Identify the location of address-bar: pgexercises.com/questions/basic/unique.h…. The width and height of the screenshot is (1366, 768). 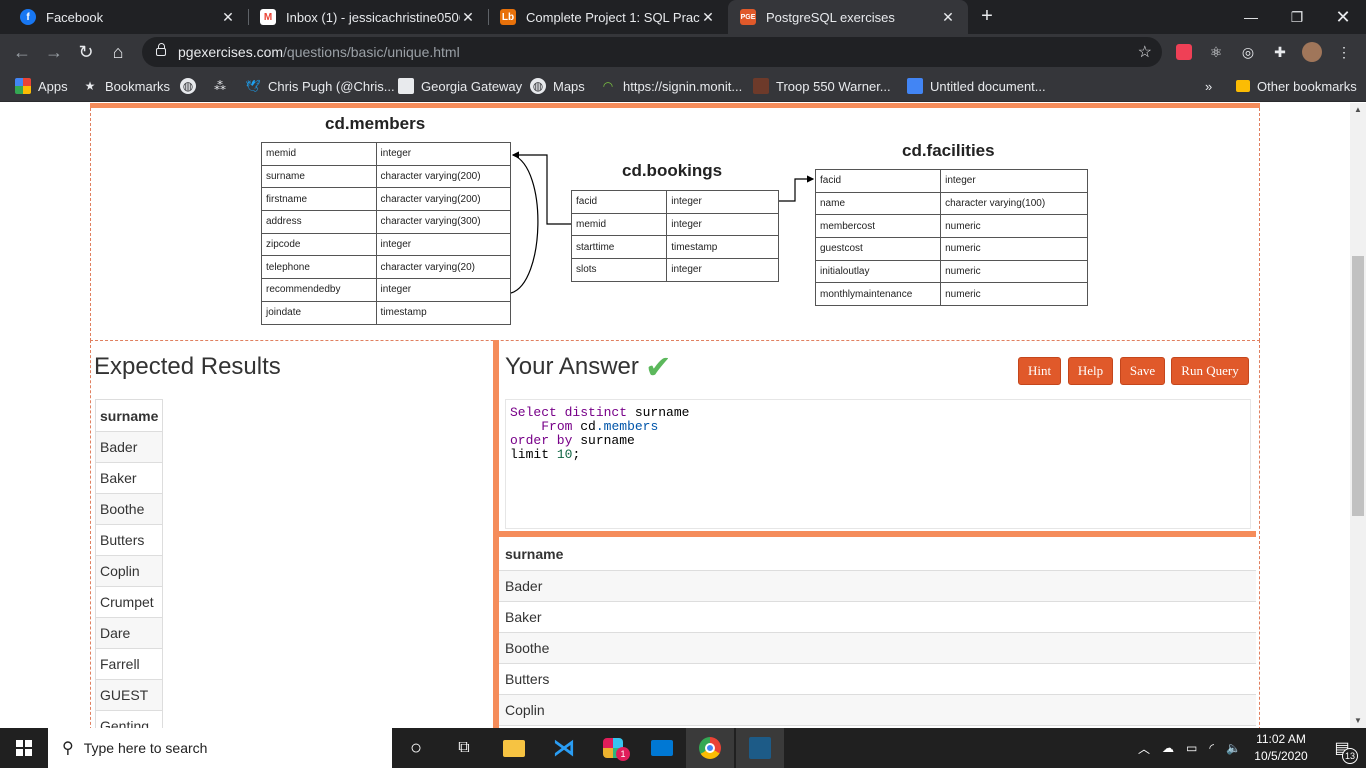
(652, 52).